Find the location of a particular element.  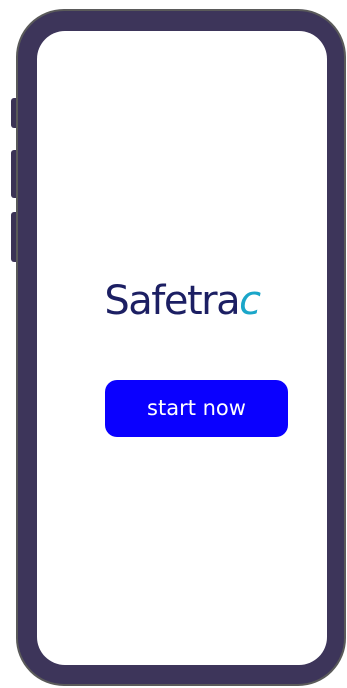

safetrac-logo: Safetrac is located at coordinates (182, 301).